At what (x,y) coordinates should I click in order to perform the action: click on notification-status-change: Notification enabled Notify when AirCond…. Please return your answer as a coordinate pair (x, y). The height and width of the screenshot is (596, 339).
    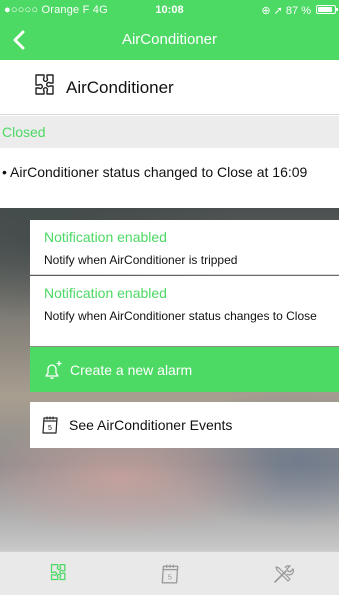
    Looking at the image, I should click on (184, 311).